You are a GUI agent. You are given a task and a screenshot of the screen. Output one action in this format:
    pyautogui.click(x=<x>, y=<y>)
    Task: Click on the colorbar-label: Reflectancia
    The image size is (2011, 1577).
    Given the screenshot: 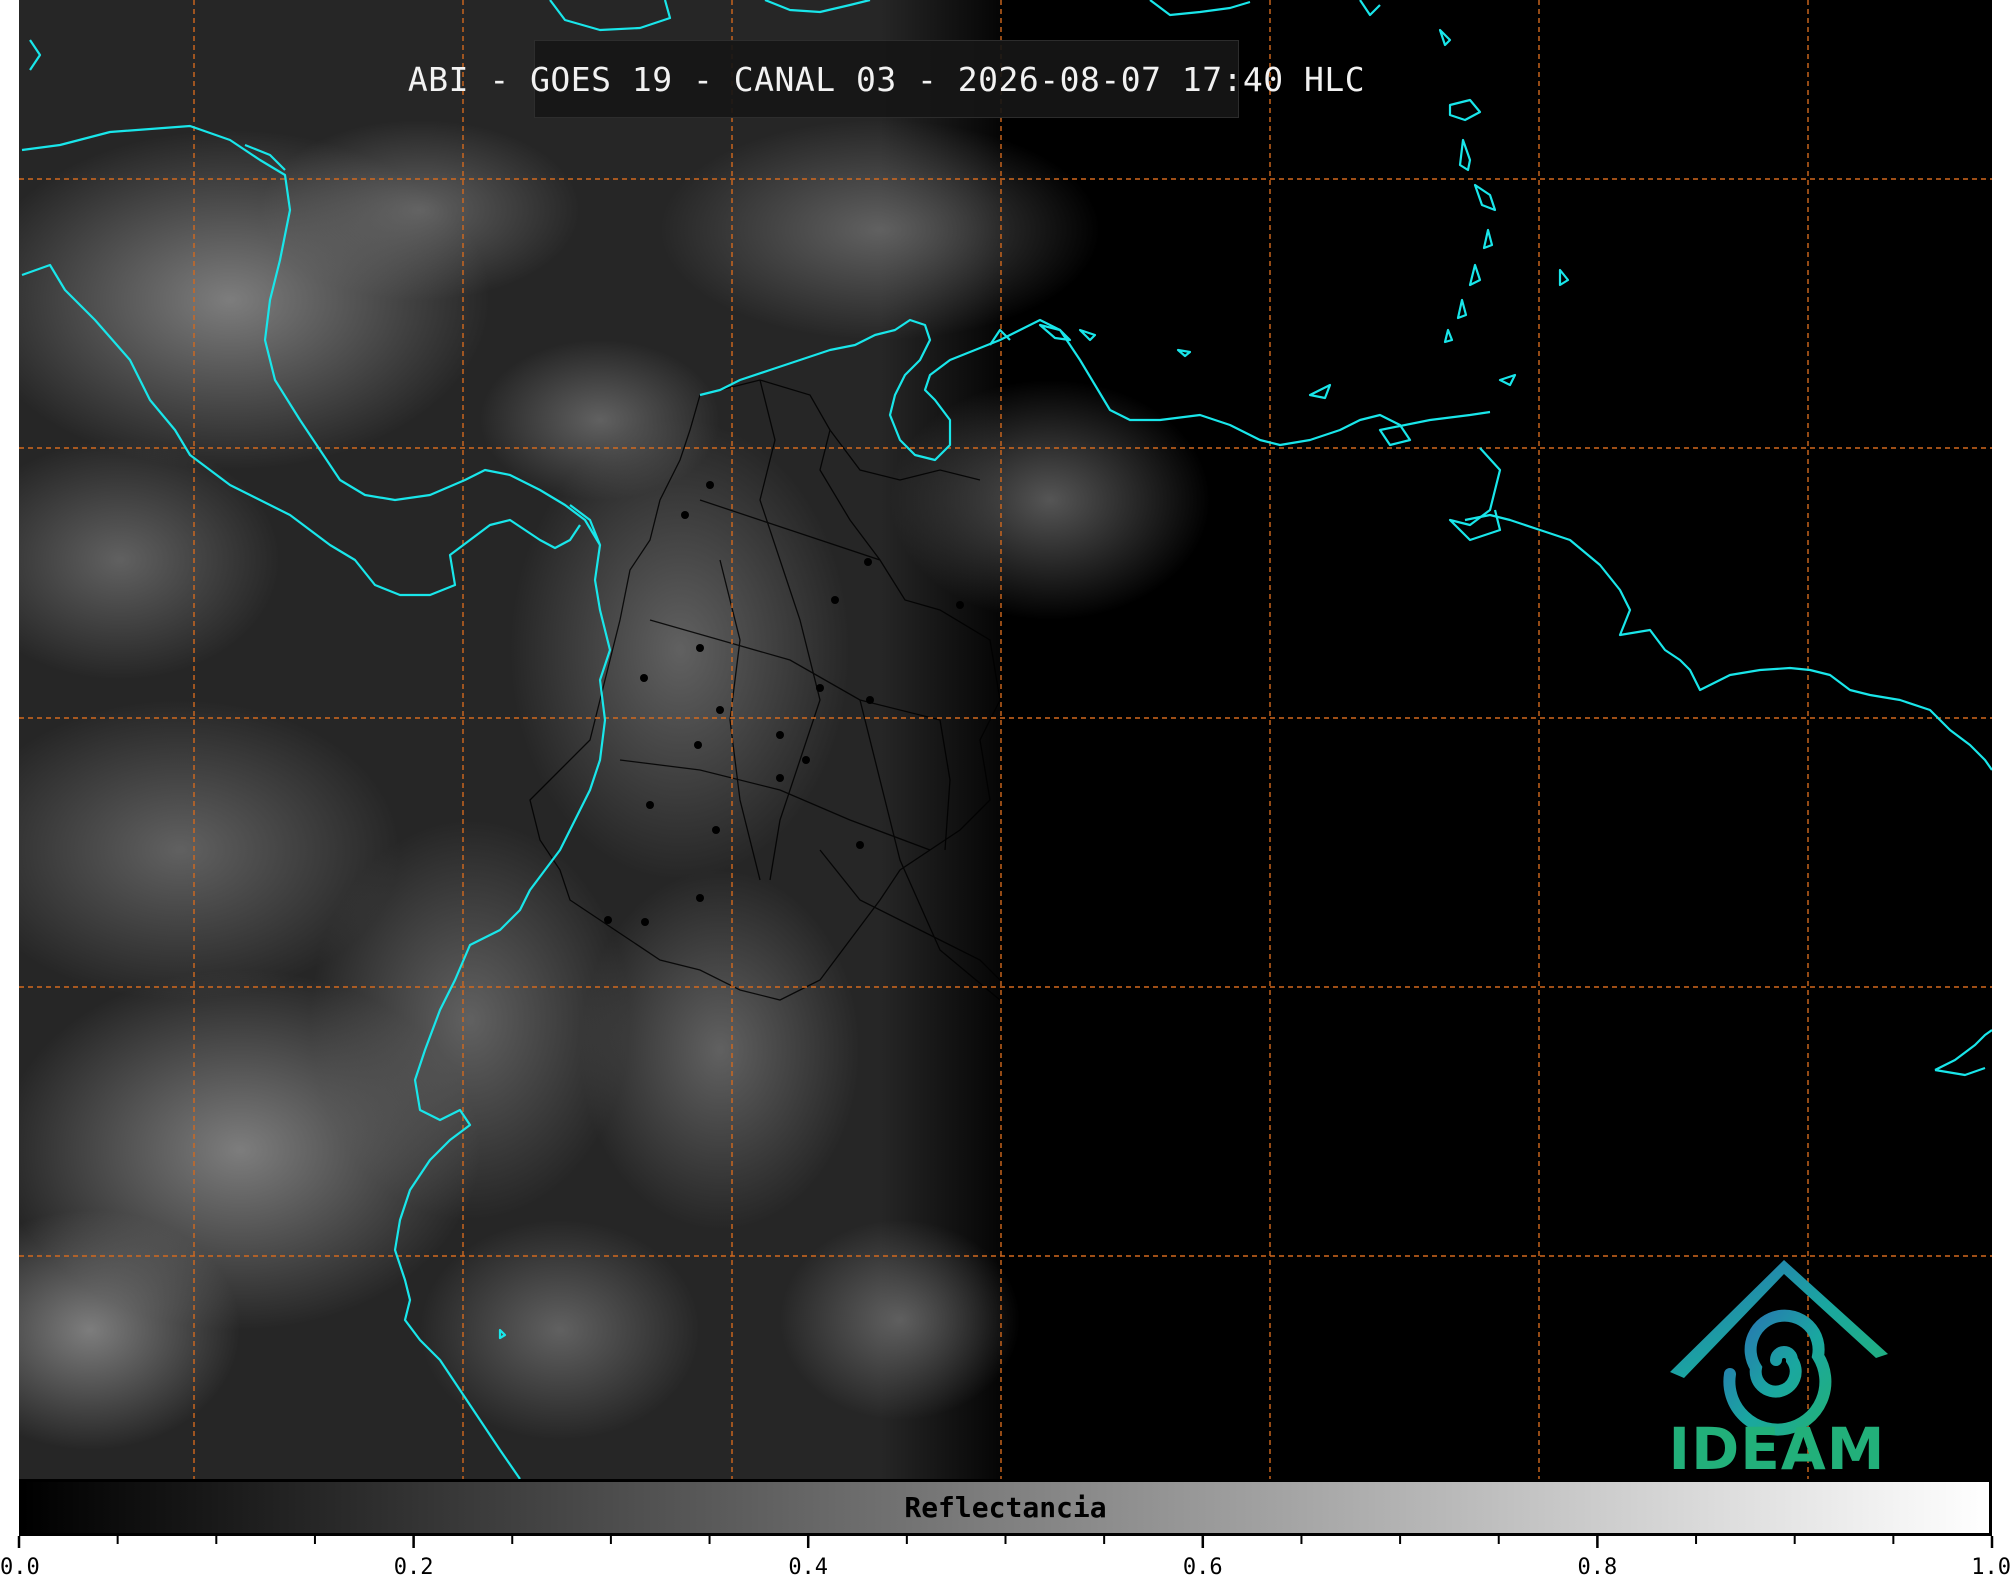 What is the action you would take?
    pyautogui.click(x=1005, y=1507)
    